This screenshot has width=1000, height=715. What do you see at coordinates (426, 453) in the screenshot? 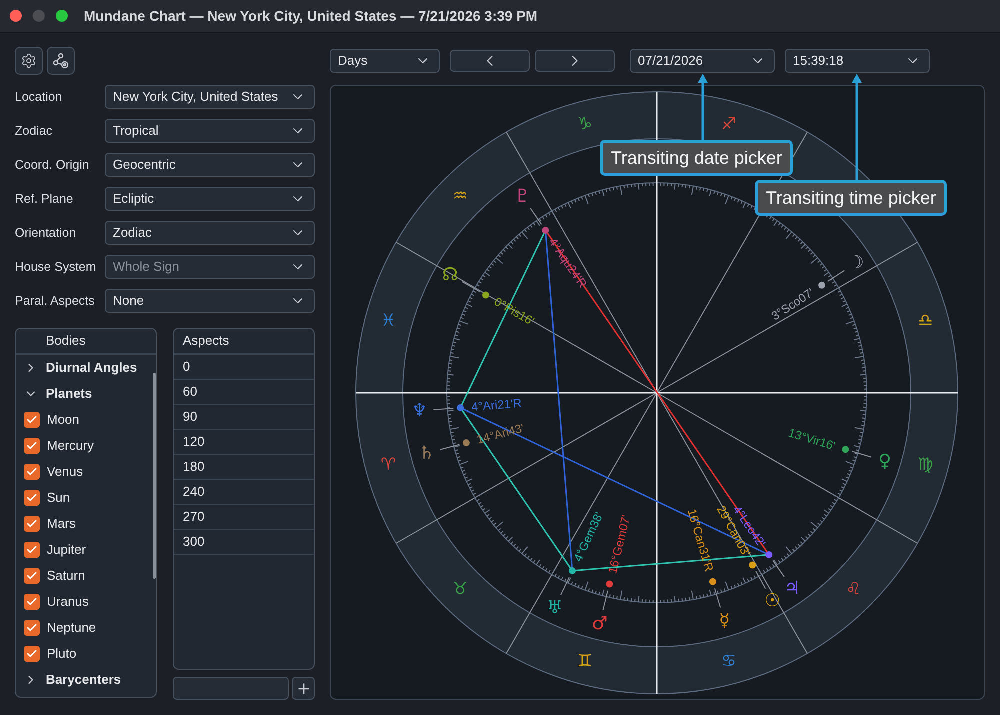
I see `planet-glyph: ♄` at bounding box center [426, 453].